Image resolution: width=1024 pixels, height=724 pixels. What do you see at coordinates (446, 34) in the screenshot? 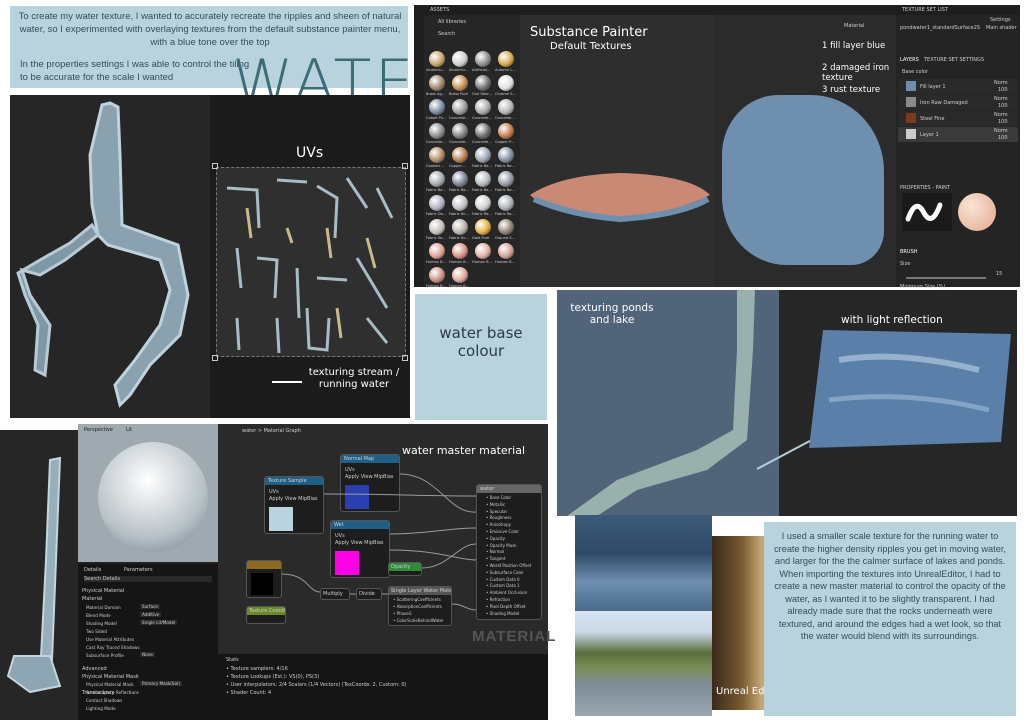
I see `sp-asset-search: Search` at bounding box center [446, 34].